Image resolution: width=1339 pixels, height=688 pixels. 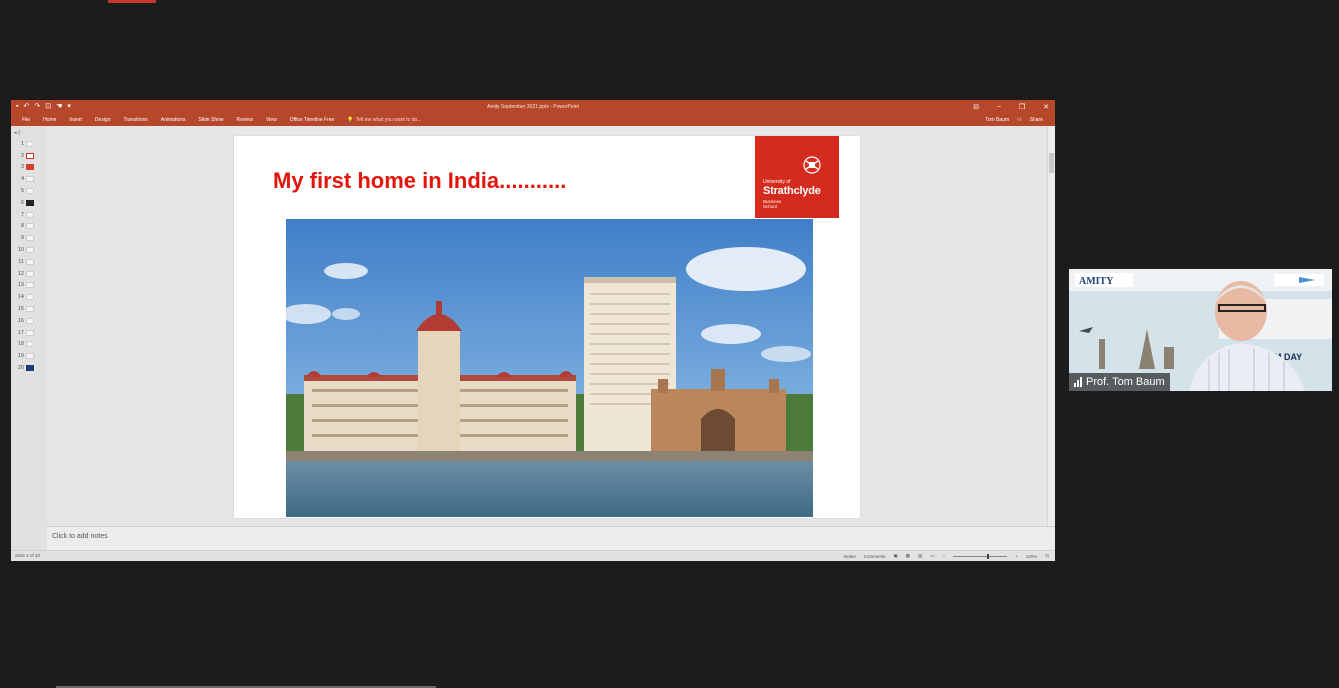 I want to click on thumbnail-18: 18, so click(x=30, y=345).